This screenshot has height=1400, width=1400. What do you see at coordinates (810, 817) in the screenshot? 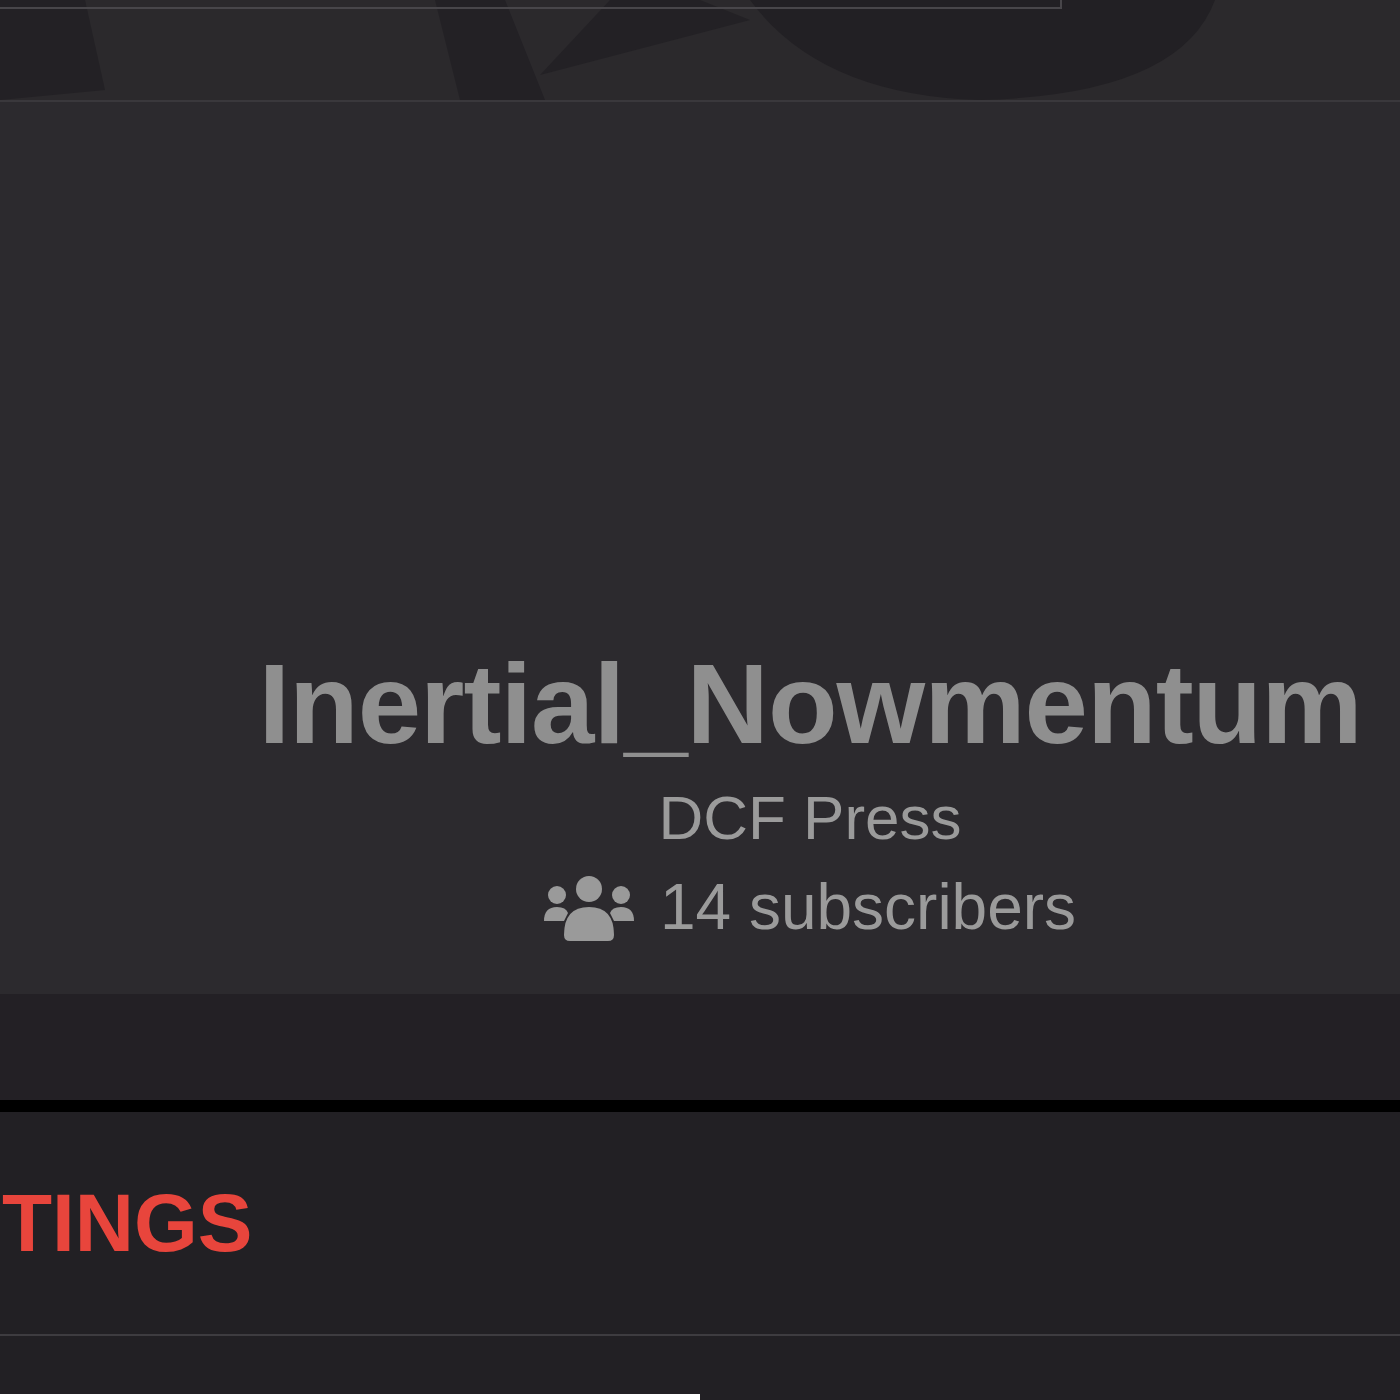
I see `publisher-name: DCF Press` at bounding box center [810, 817].